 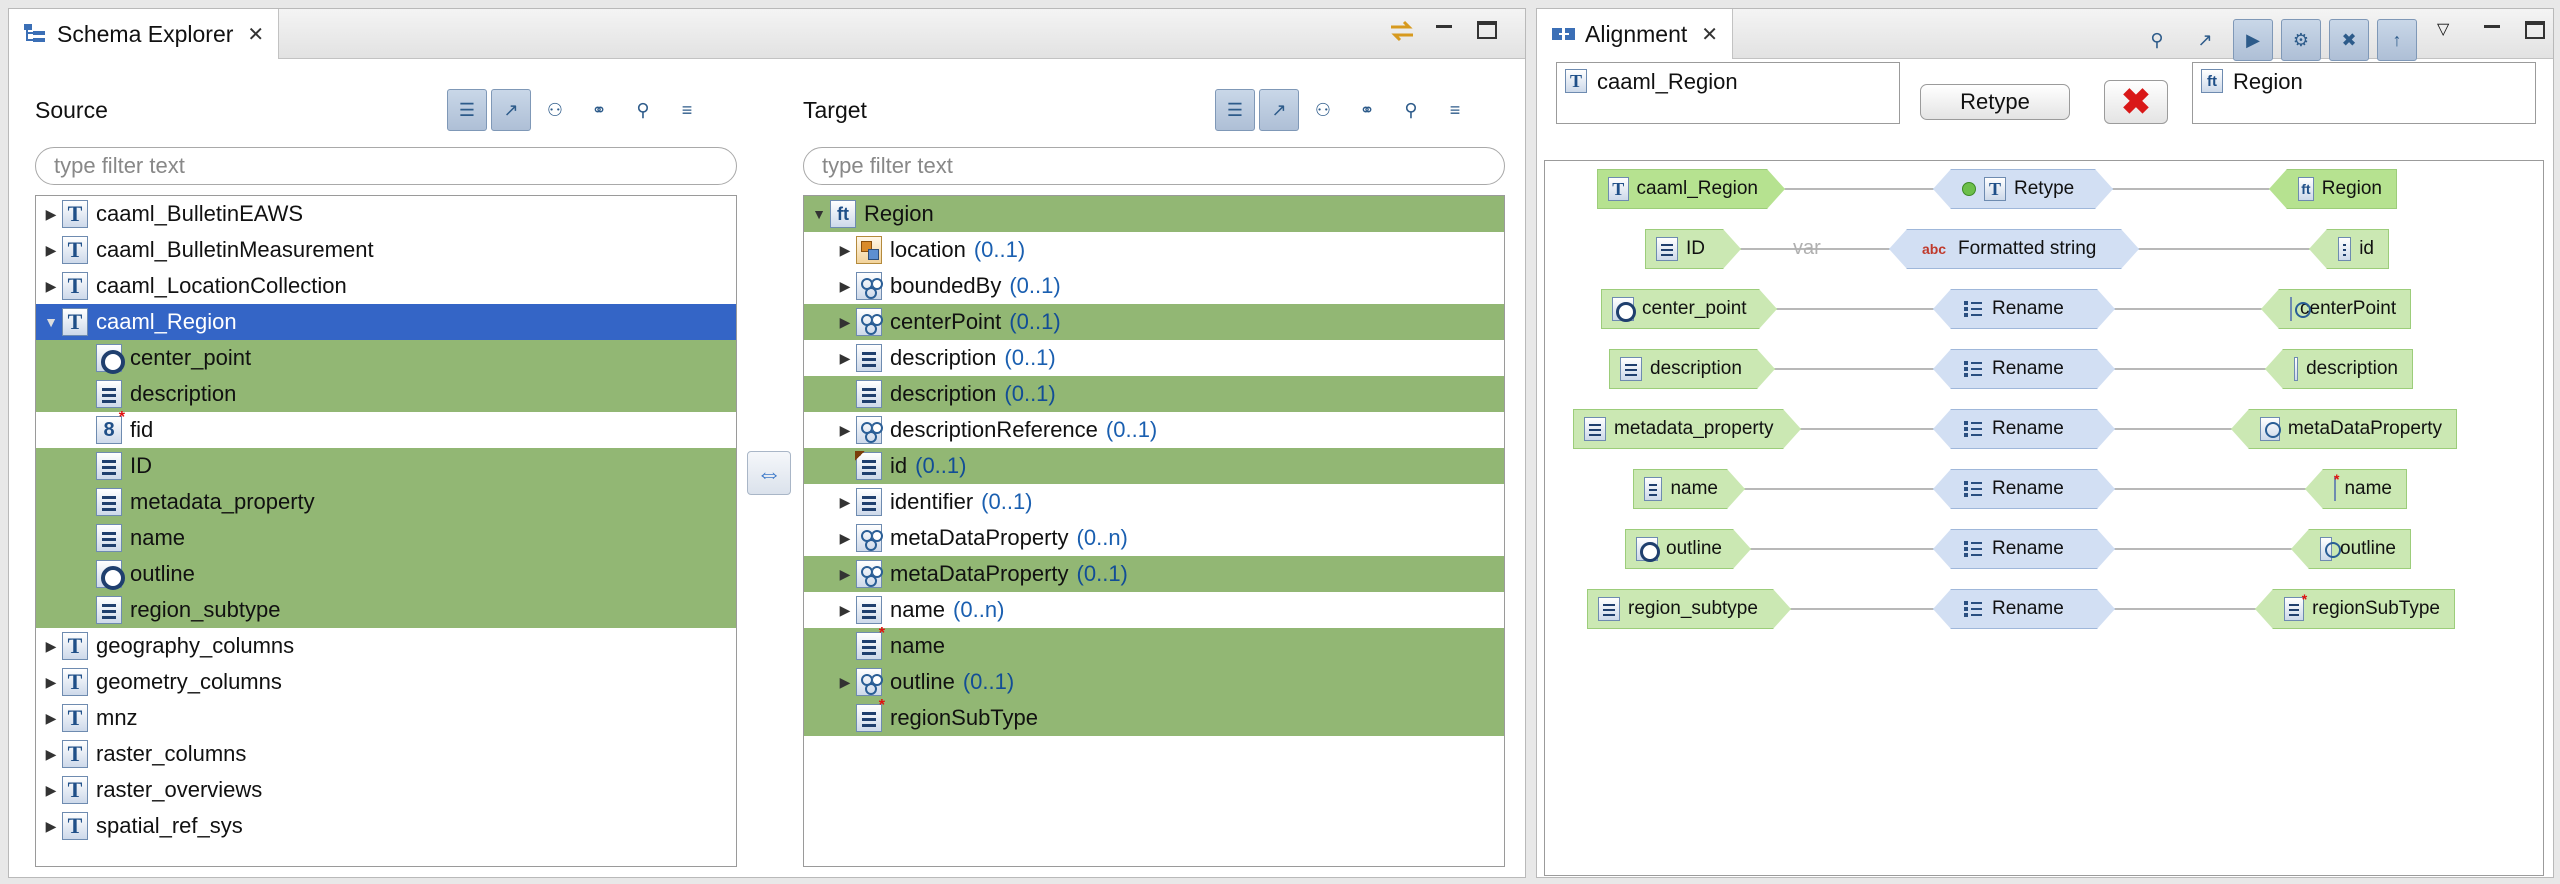 I want to click on tree-row: description (0..1), so click(x=1154, y=394).